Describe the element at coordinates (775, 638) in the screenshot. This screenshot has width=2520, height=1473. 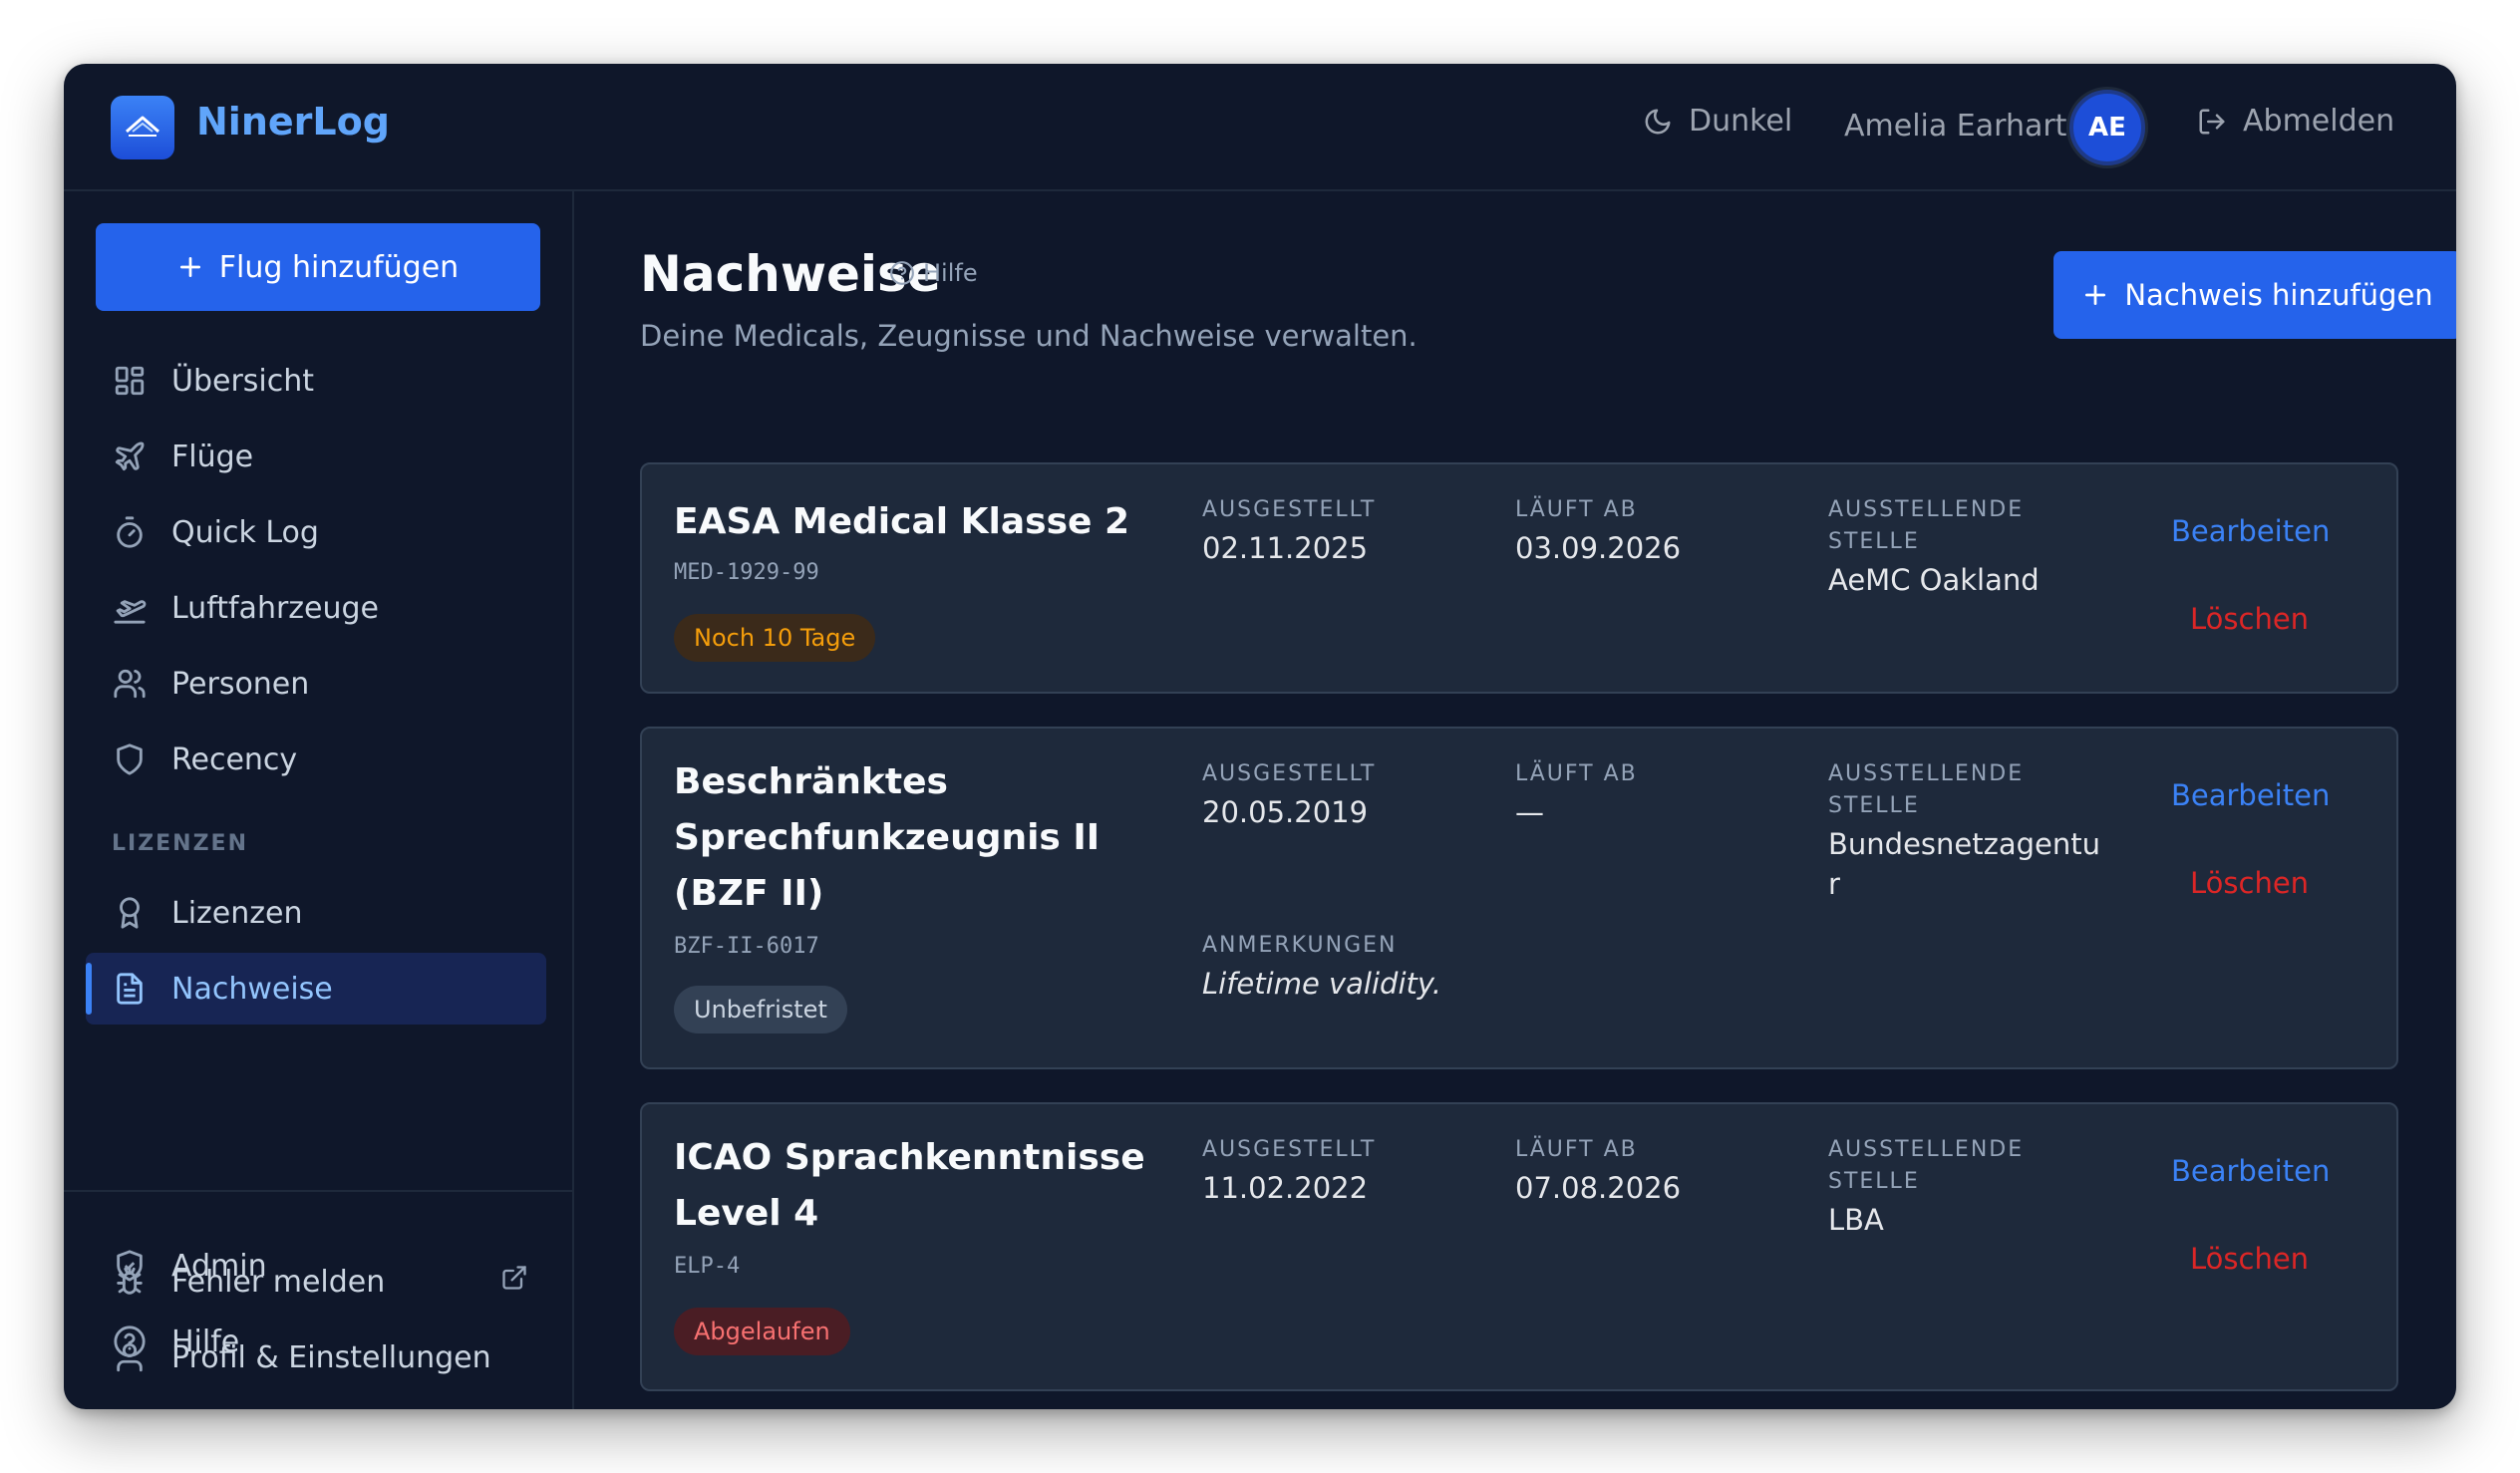
I see `status-badge: Noch 10 Tage` at that location.